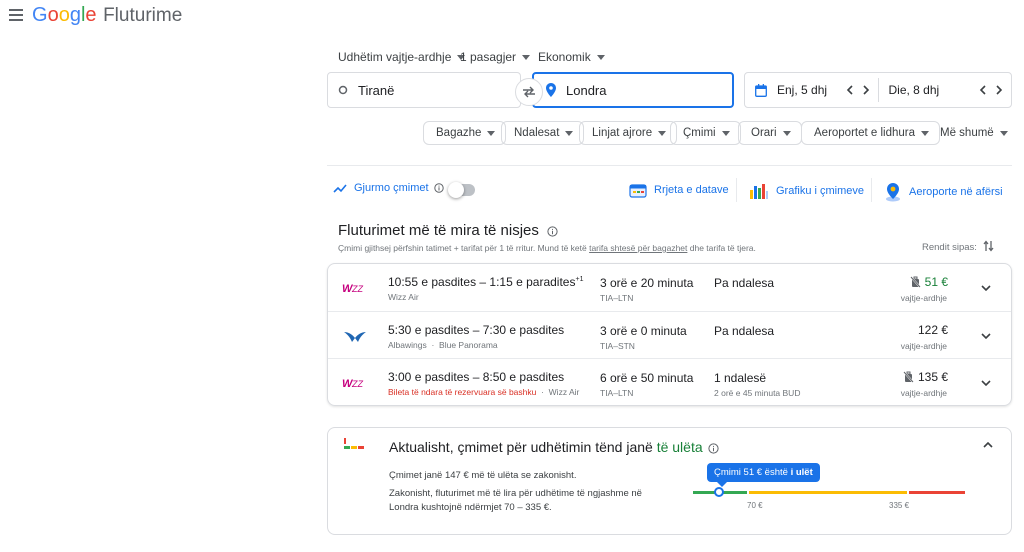 Image resolution: width=1024 pixels, height=552 pixels. Describe the element at coordinates (633, 90) in the screenshot. I see `destination-input: Londra` at that location.